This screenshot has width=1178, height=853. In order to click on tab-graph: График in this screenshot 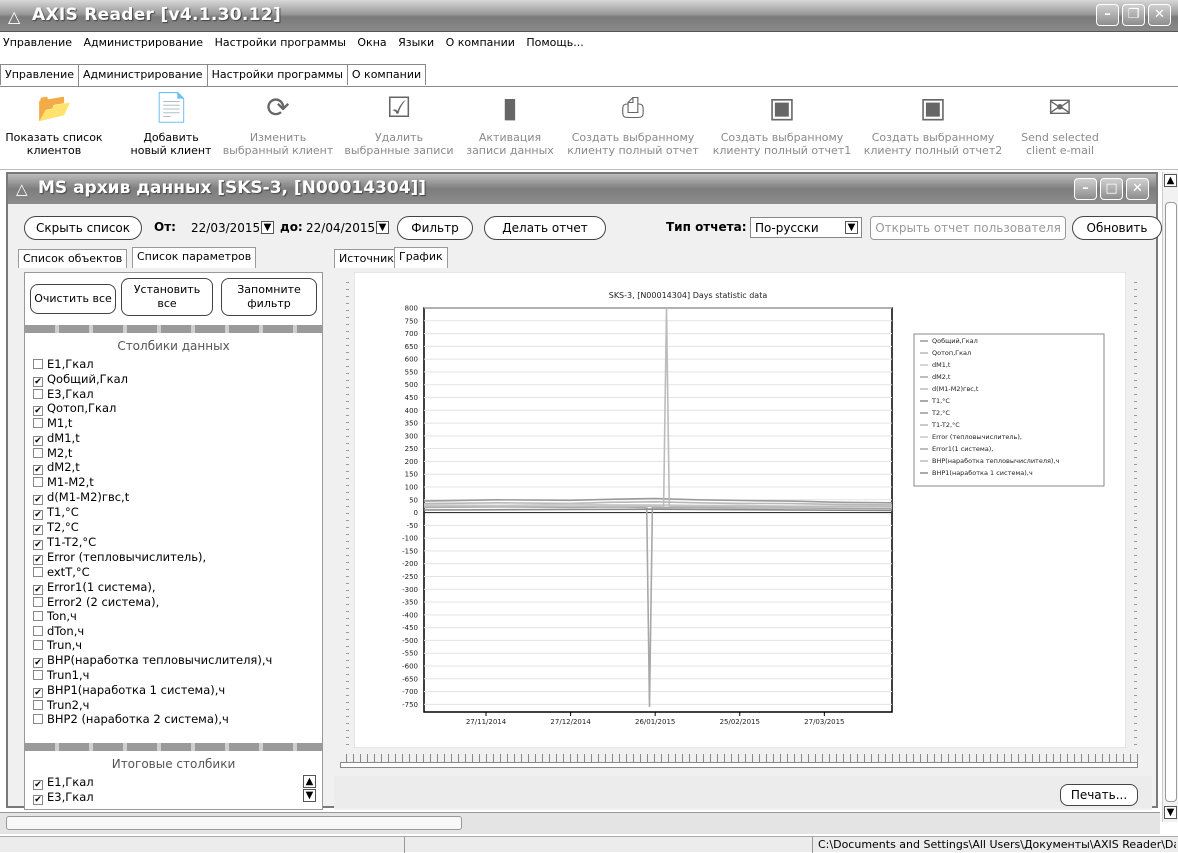, I will do `click(421, 257)`.